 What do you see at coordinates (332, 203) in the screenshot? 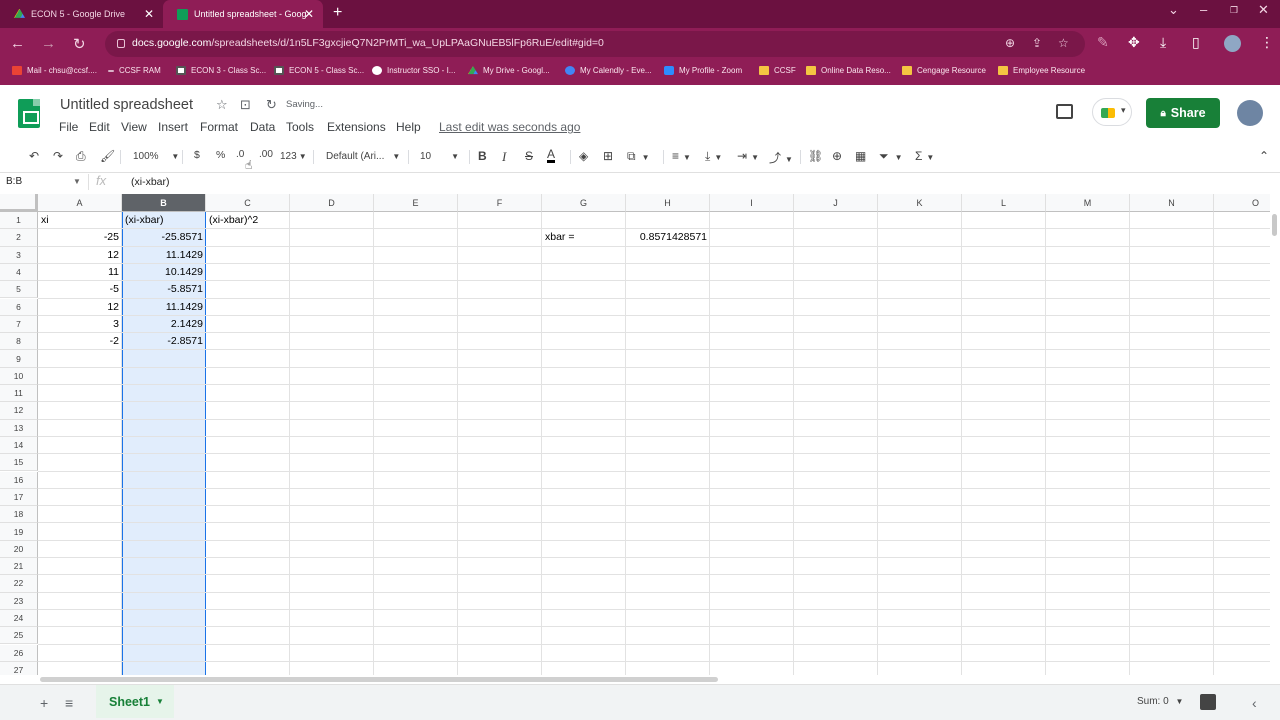
I see `column-header-d: D` at bounding box center [332, 203].